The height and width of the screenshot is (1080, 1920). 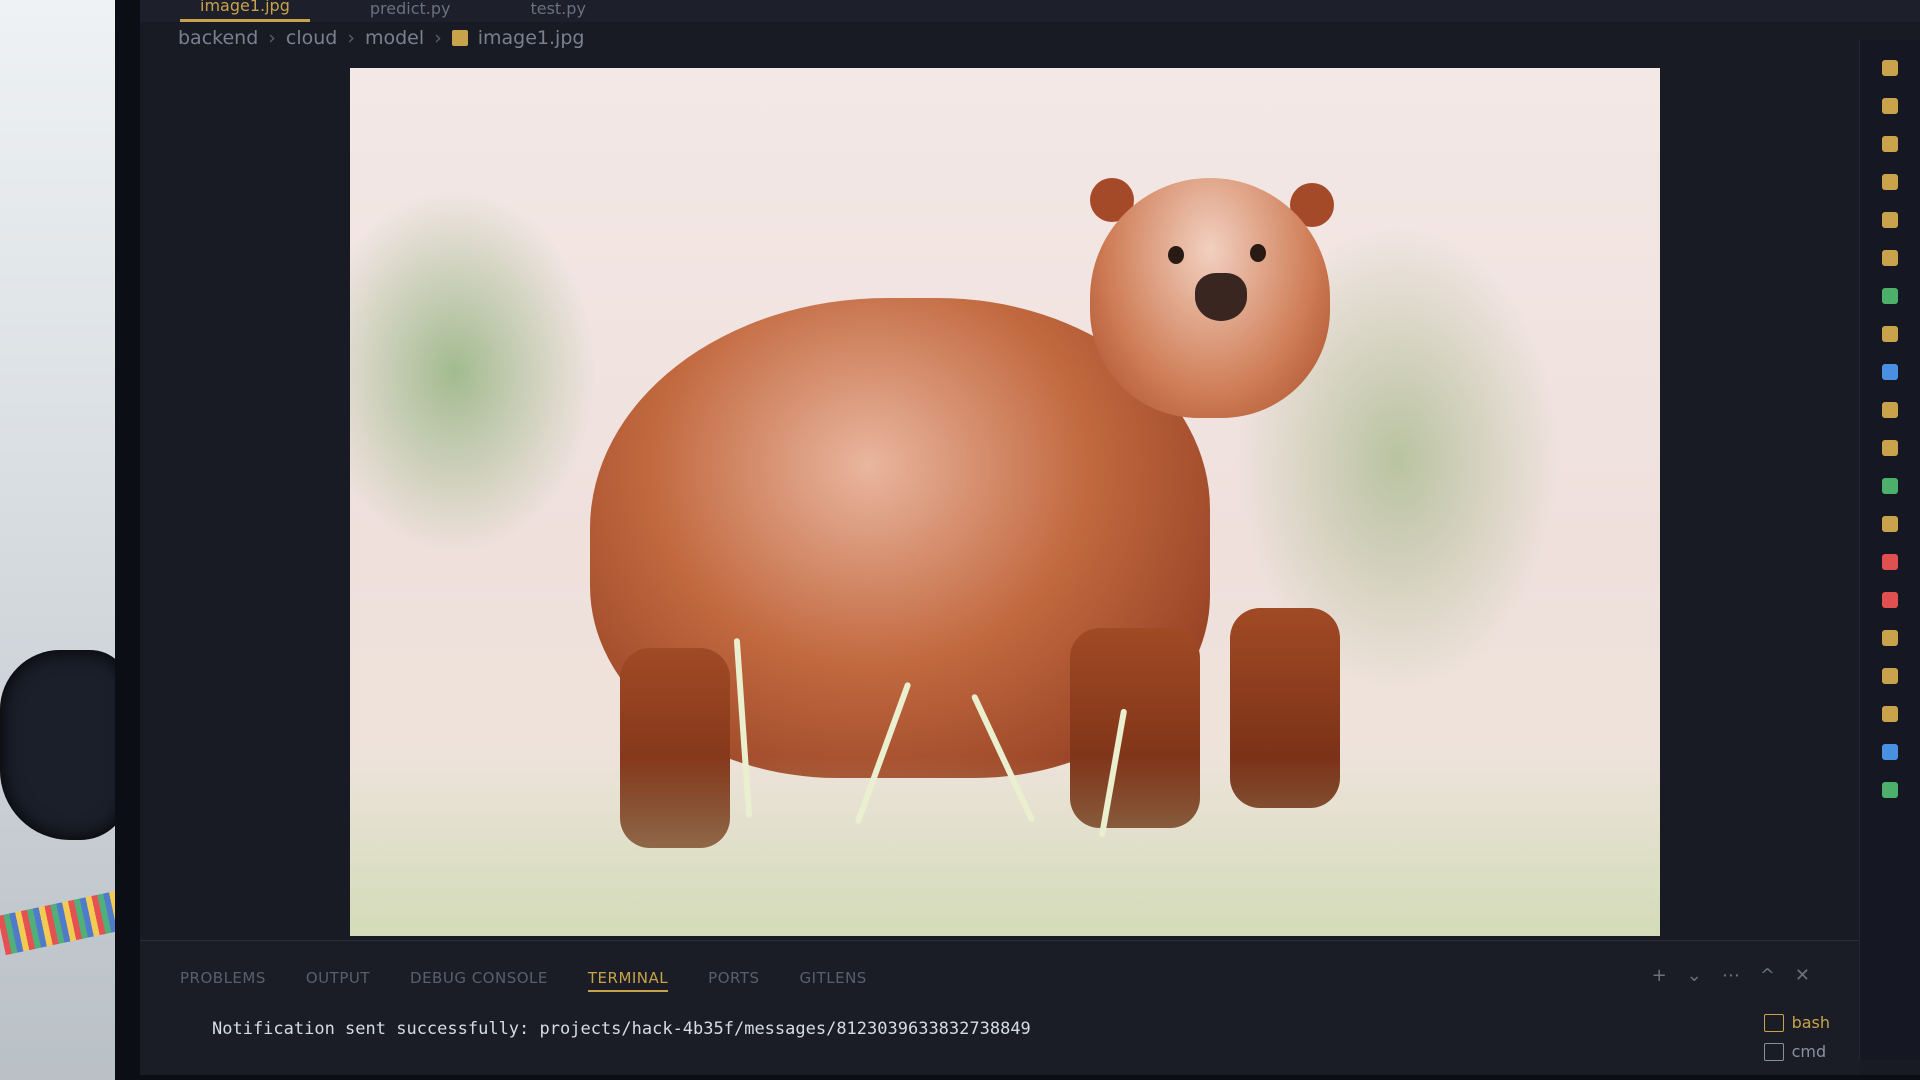 I want to click on terminal-label: cmd, so click(x=1809, y=1051).